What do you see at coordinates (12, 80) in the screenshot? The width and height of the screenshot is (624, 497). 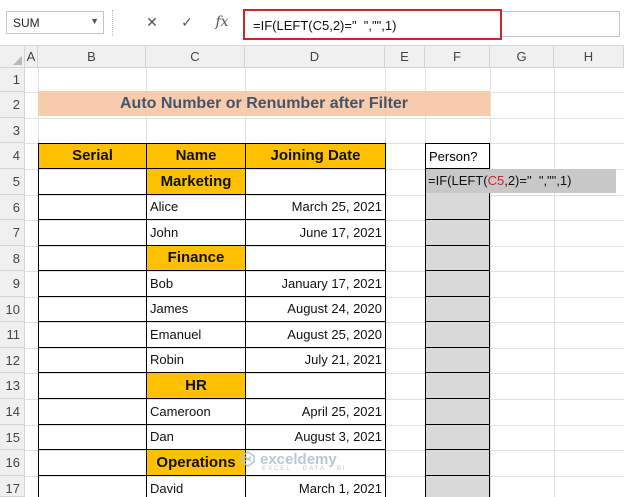 I see `row-header: 1` at bounding box center [12, 80].